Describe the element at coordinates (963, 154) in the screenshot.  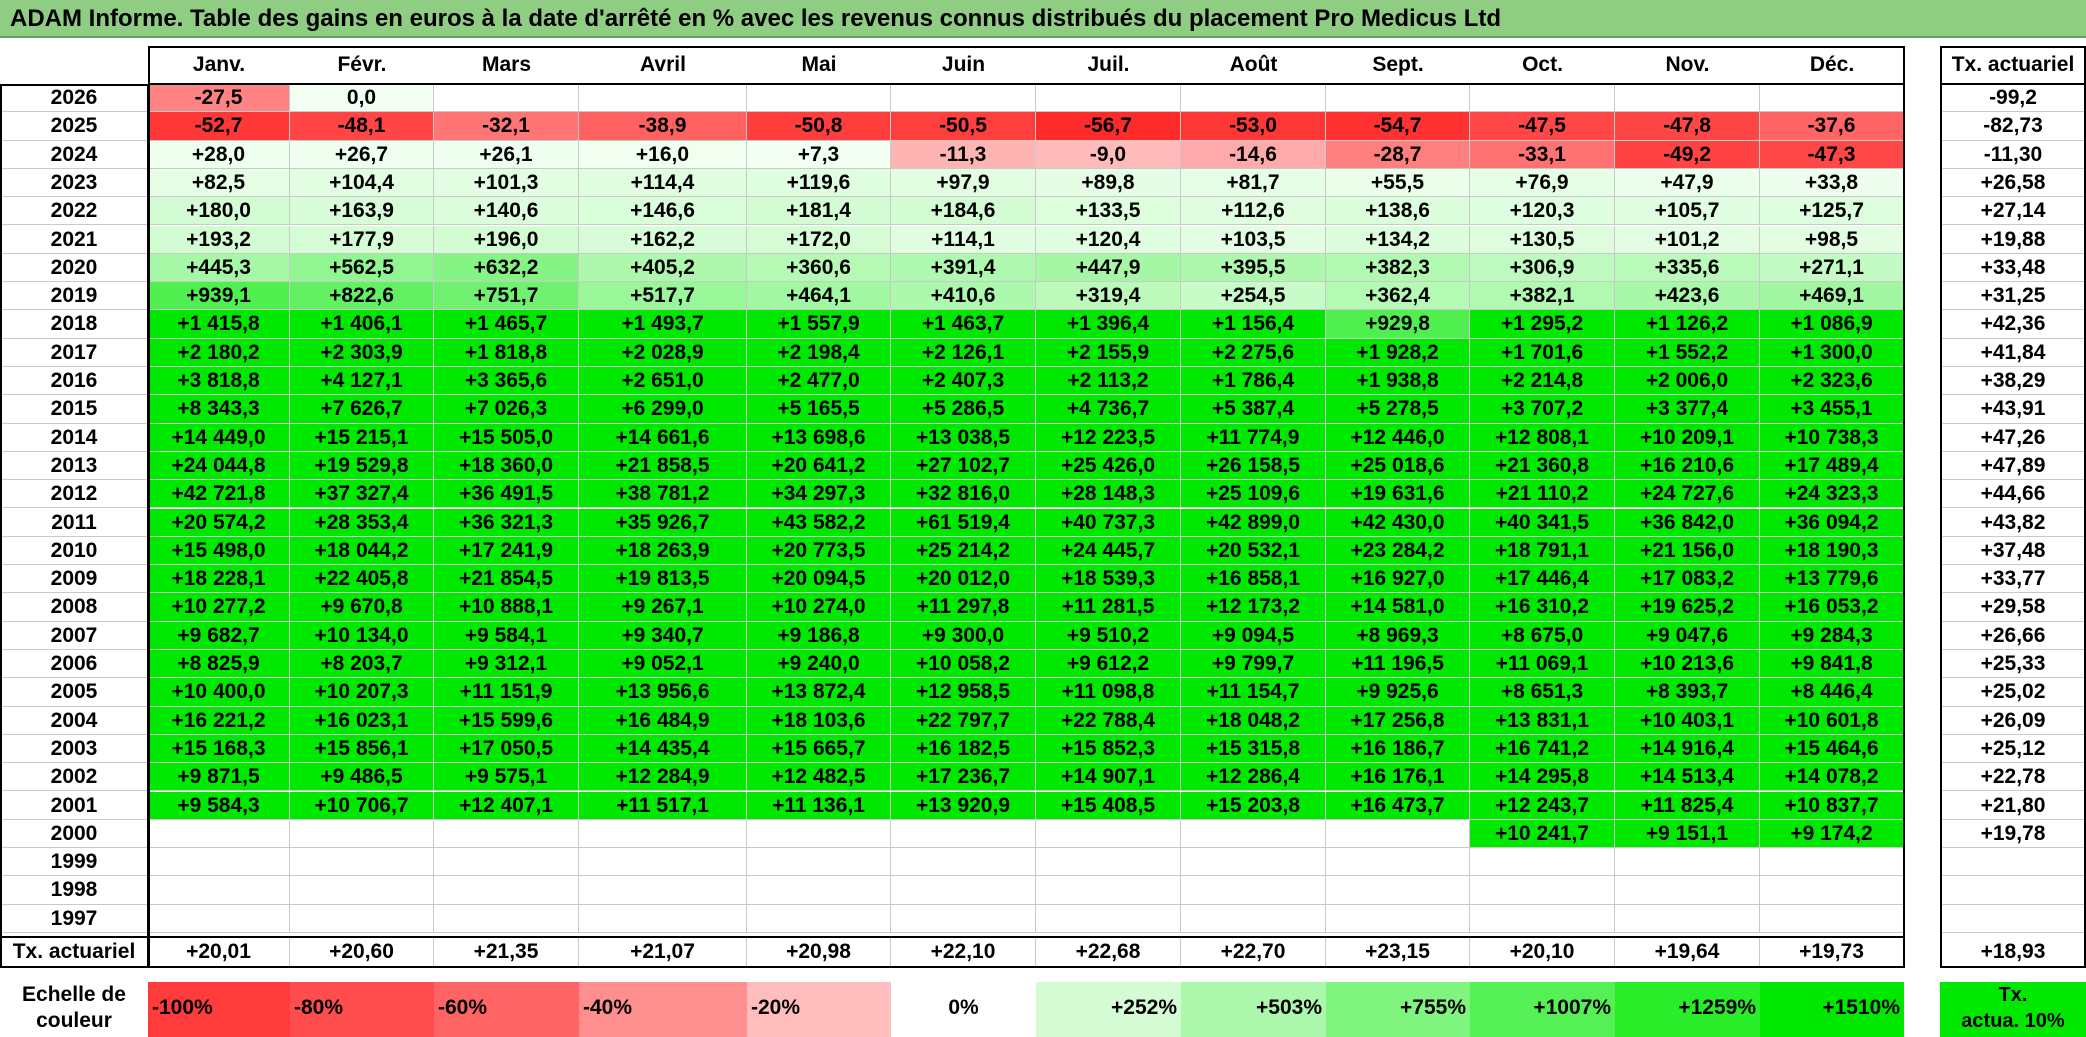
I see `gain-cell: -11,3` at that location.